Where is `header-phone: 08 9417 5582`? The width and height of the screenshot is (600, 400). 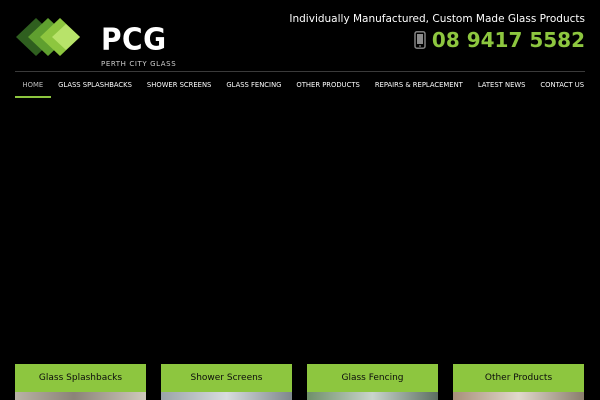
header-phone: 08 9417 5582 is located at coordinates (499, 40).